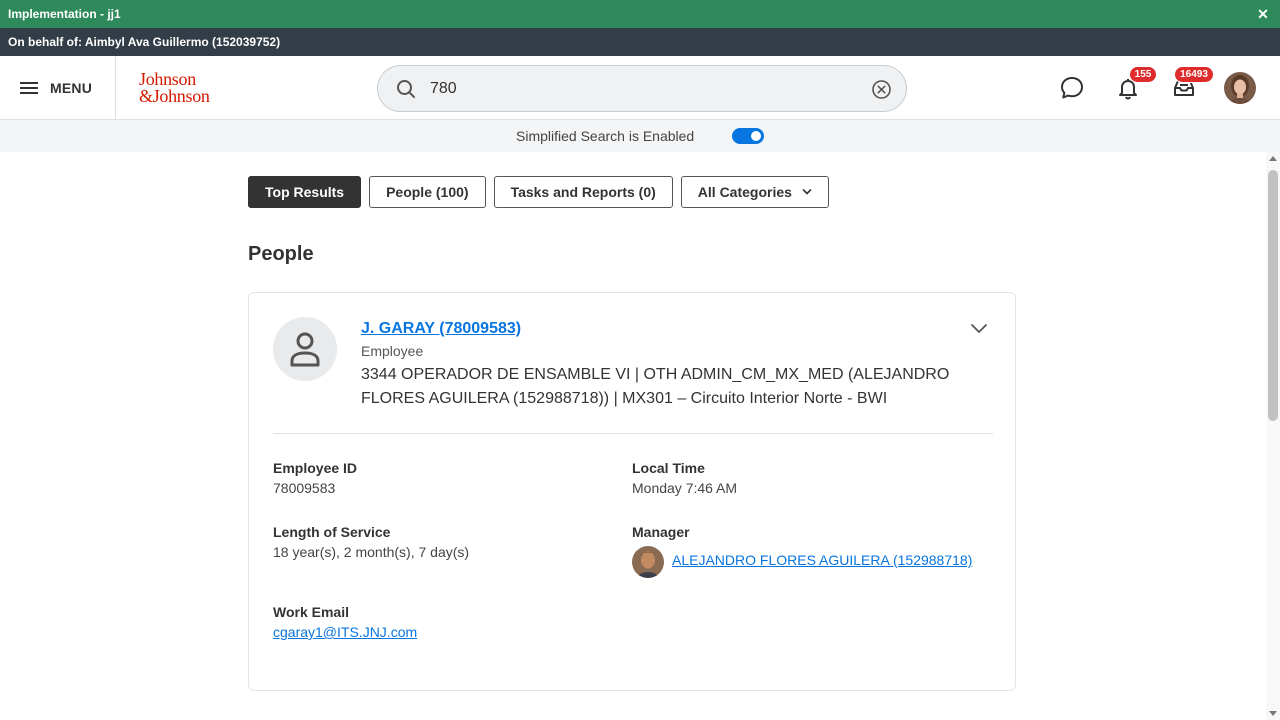 The width and height of the screenshot is (1280, 720). I want to click on scroll-down-icon, so click(1273, 713).